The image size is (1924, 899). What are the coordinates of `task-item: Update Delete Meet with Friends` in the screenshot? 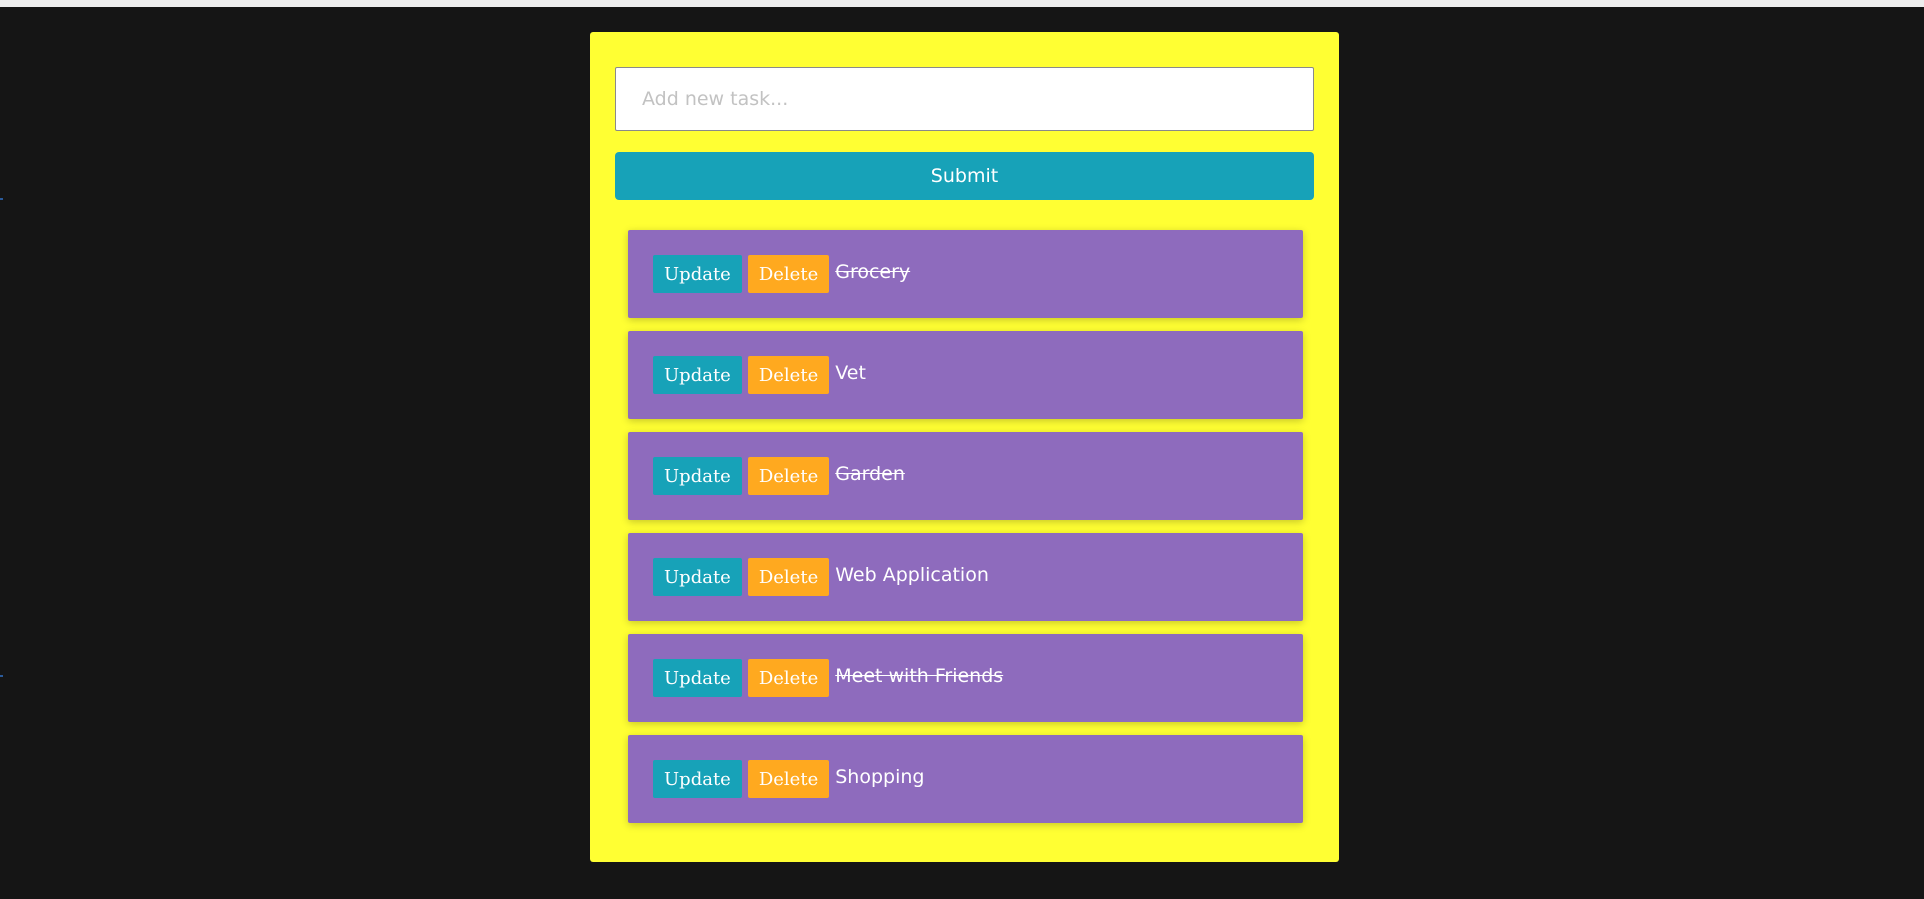 It's located at (965, 678).